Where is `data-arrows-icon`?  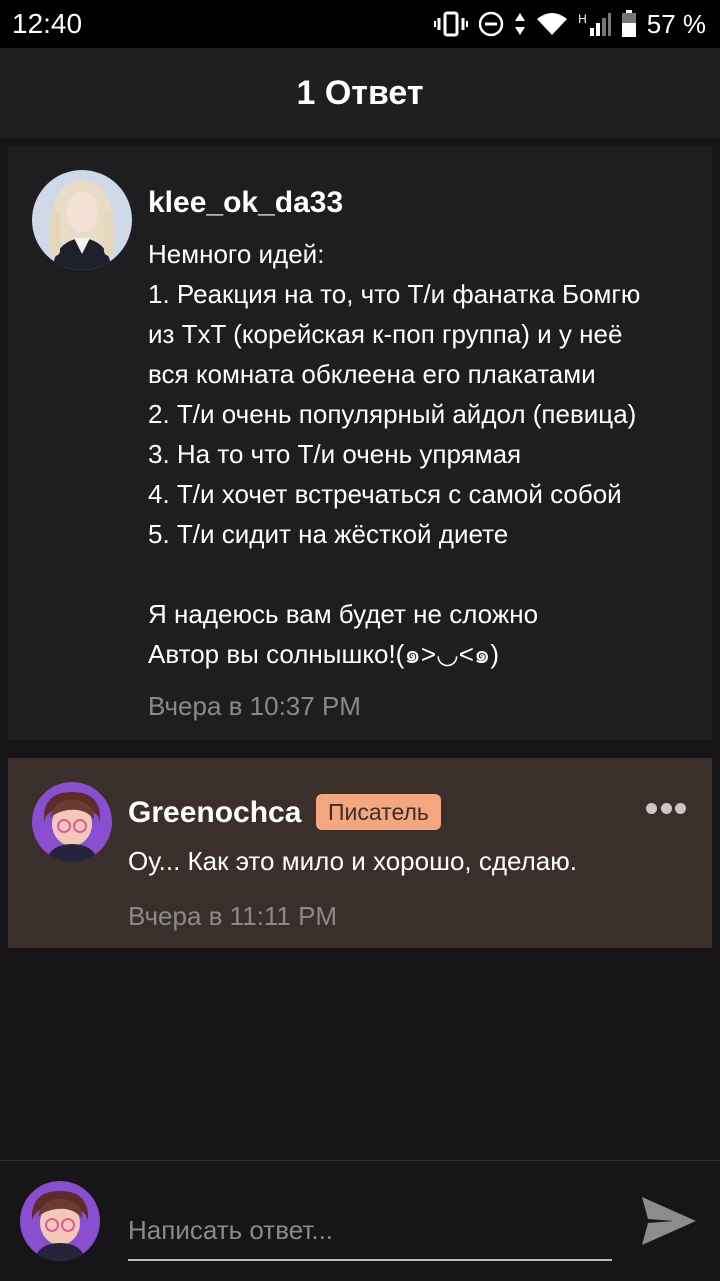
data-arrows-icon is located at coordinates (520, 24).